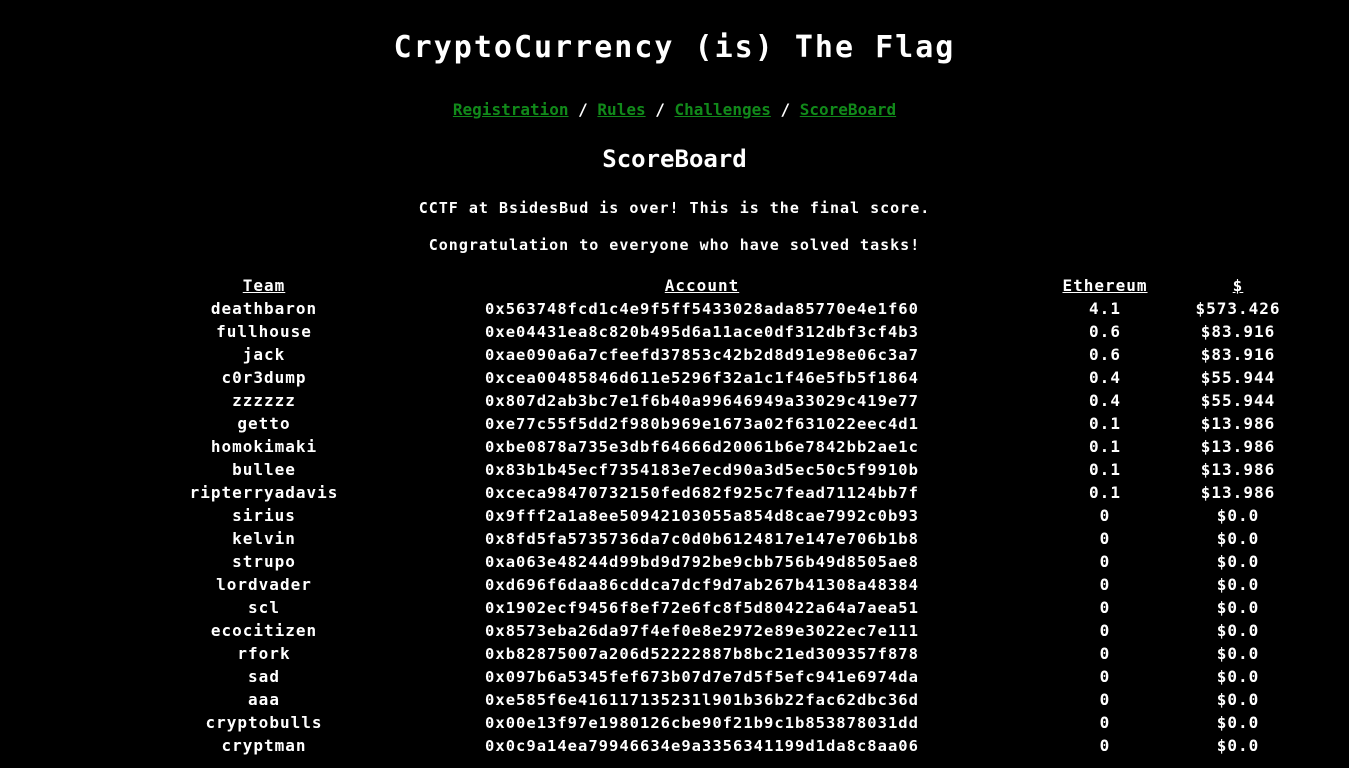 The image size is (1349, 768). Describe the element at coordinates (511, 109) in the screenshot. I see `nav-link-registration: Registration` at that location.